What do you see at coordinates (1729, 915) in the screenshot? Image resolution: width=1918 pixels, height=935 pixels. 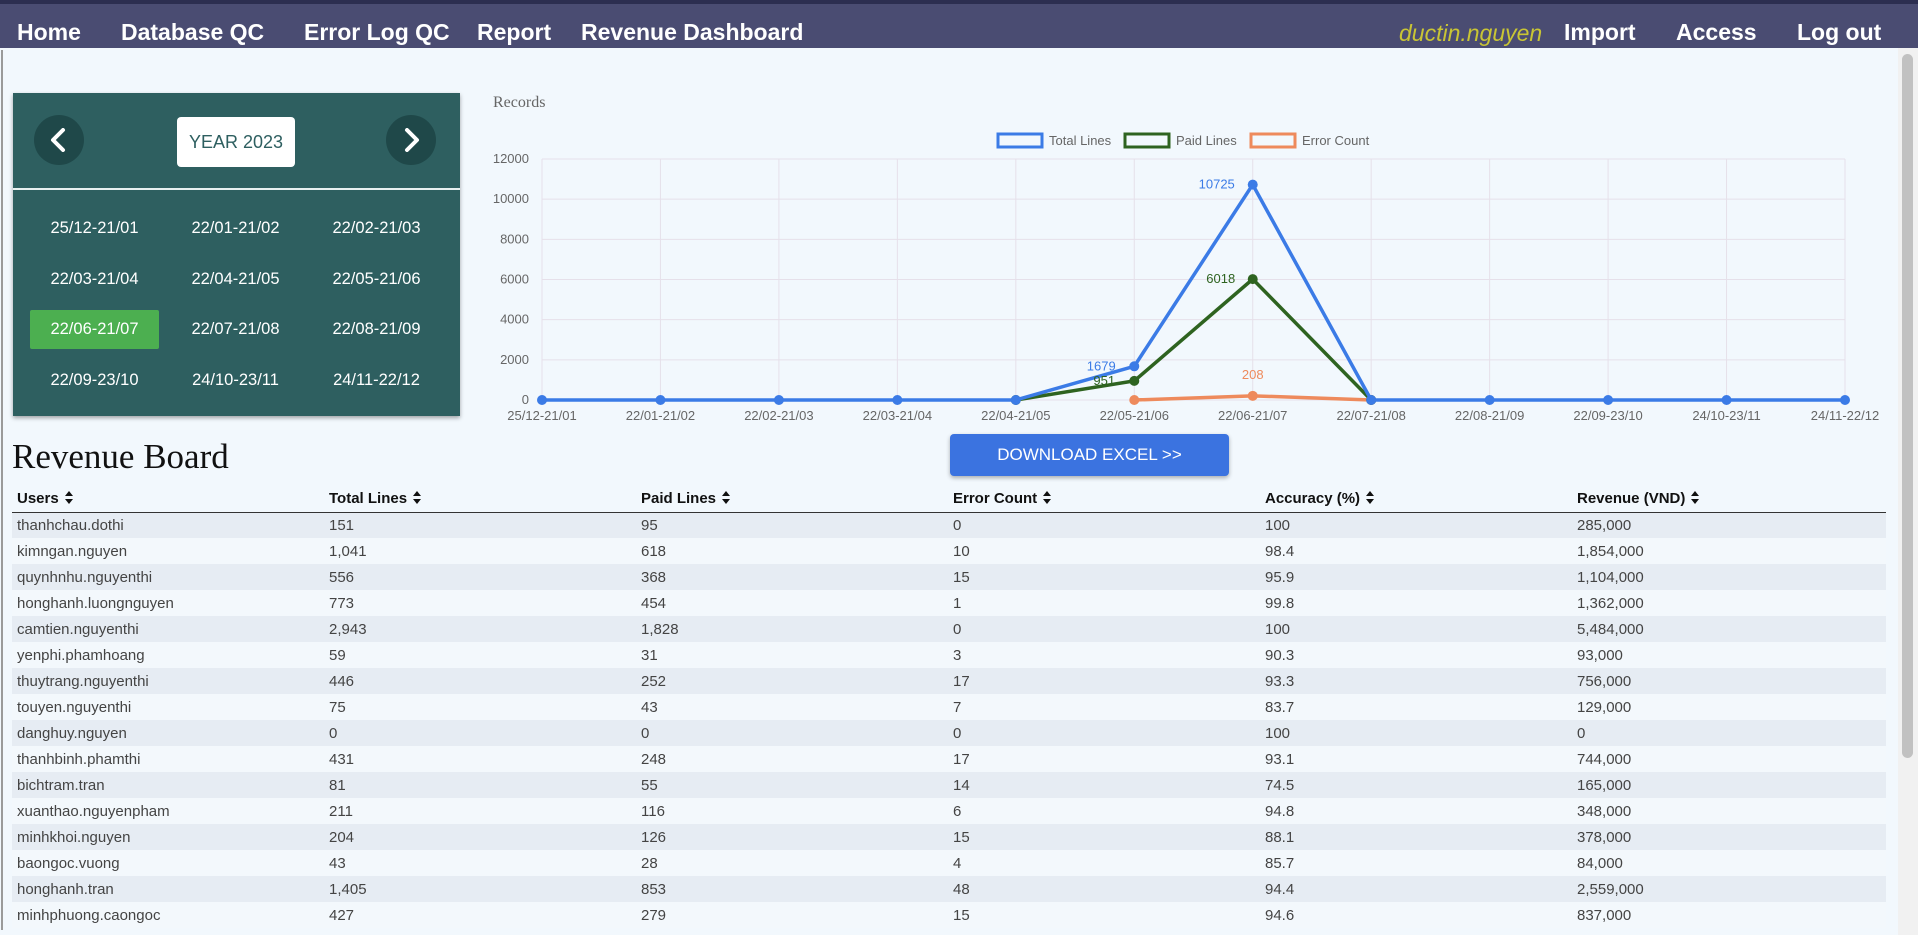 I see `table-cell: 837,000` at bounding box center [1729, 915].